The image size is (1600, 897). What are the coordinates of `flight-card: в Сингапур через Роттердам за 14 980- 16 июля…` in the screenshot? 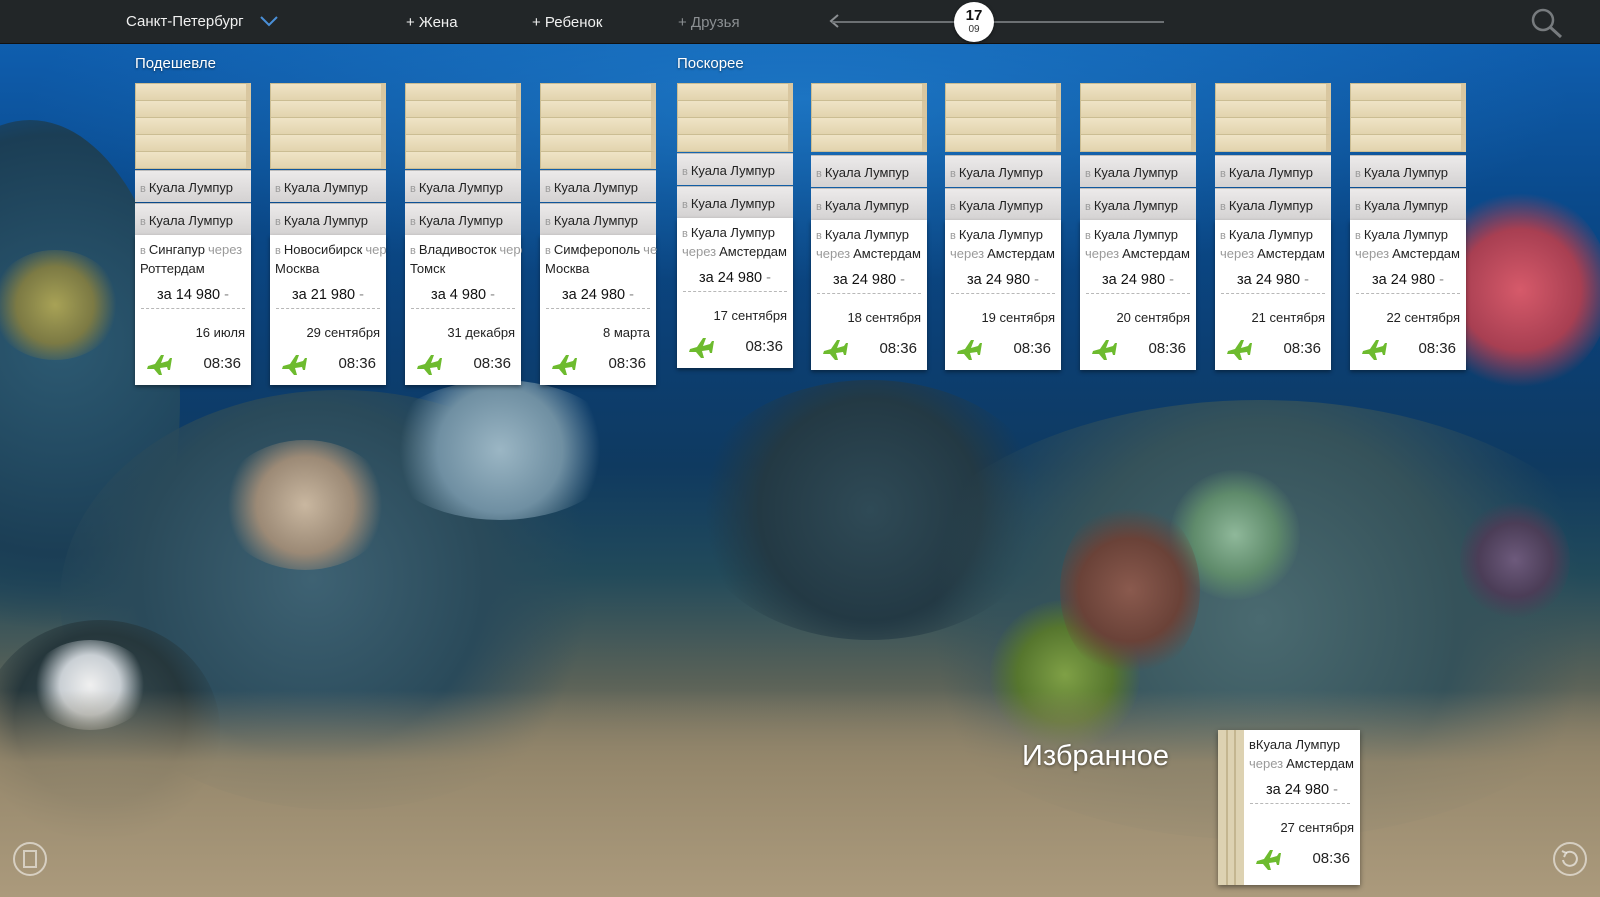 It's located at (193, 310).